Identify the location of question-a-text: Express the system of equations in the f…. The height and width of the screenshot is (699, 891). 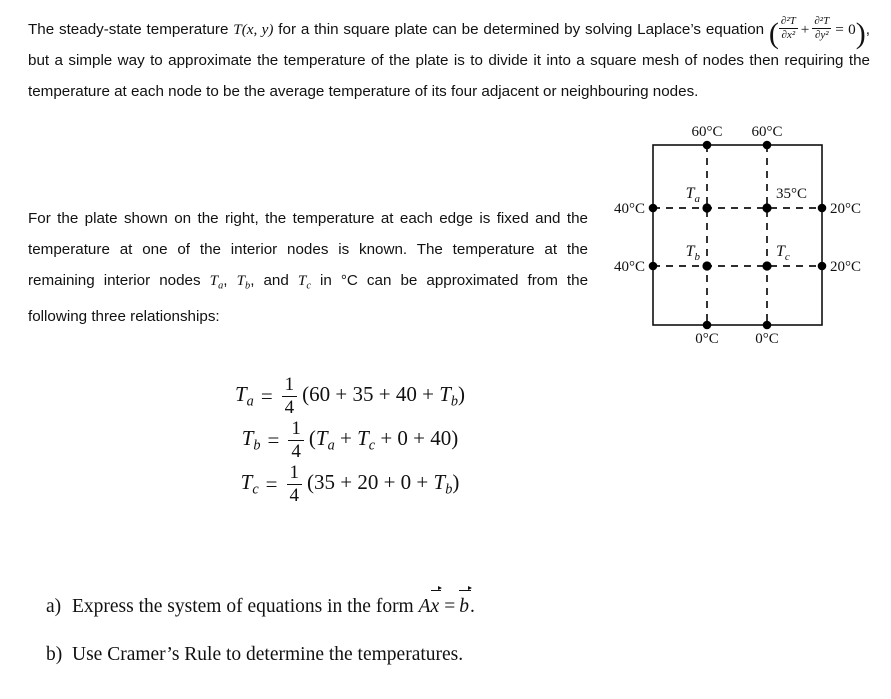
(273, 601).